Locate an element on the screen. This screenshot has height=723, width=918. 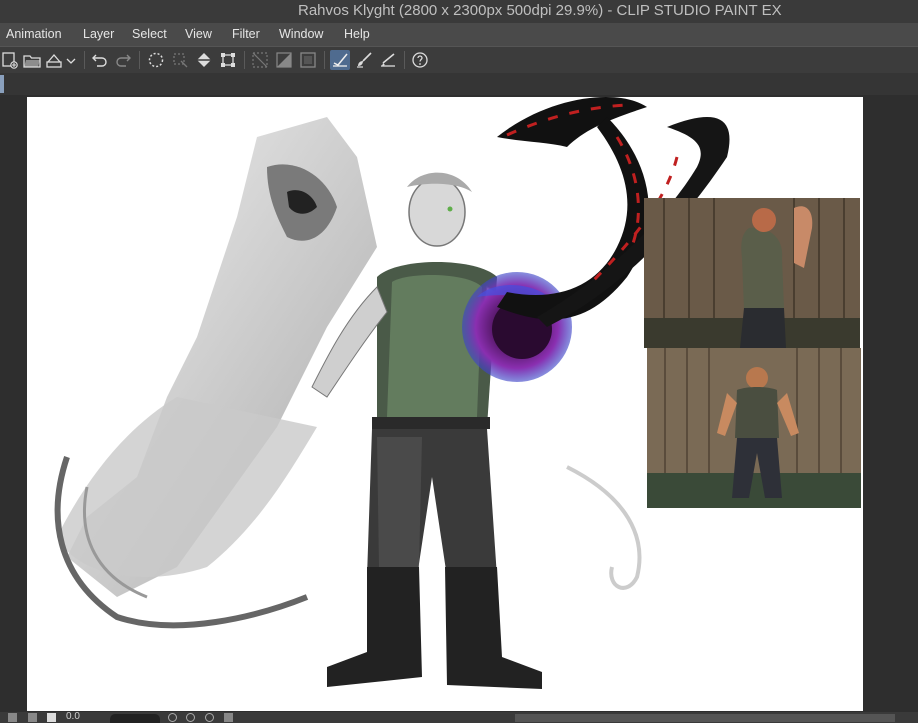
reference-image-bottom is located at coordinates (754, 428).